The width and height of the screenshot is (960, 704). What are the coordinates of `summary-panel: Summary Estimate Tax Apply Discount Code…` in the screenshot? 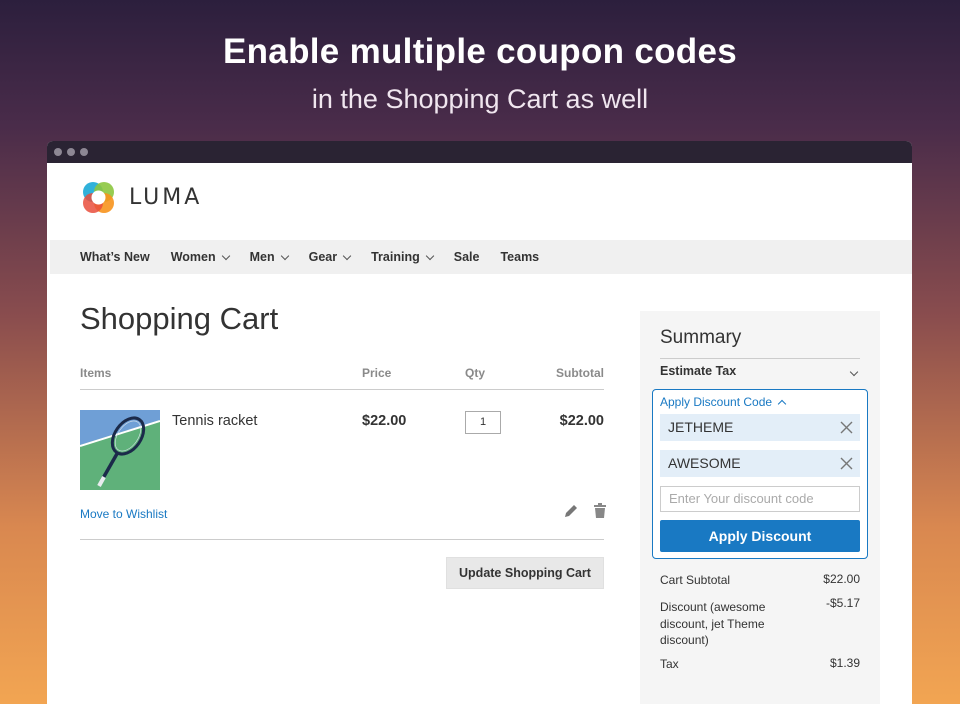 It's located at (760, 507).